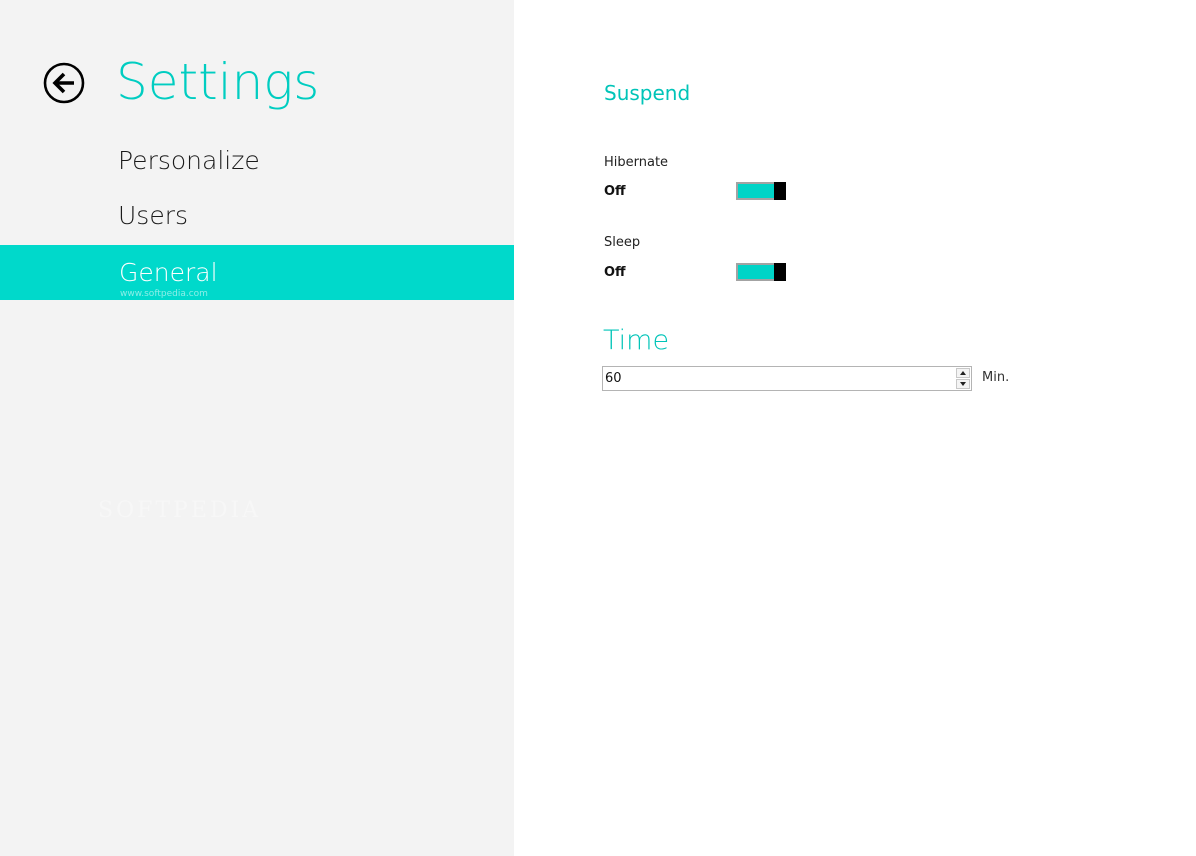  What do you see at coordinates (636, 340) in the screenshot?
I see `section-title-time: Time` at bounding box center [636, 340].